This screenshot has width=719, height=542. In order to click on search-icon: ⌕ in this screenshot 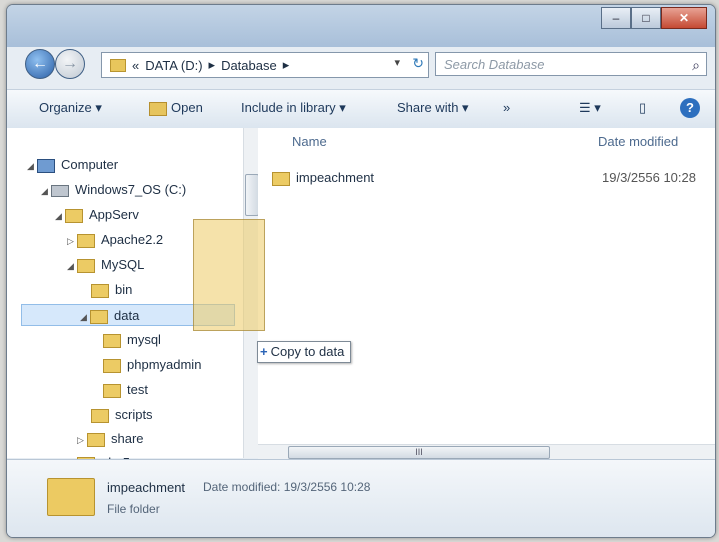, I will do `click(696, 65)`.